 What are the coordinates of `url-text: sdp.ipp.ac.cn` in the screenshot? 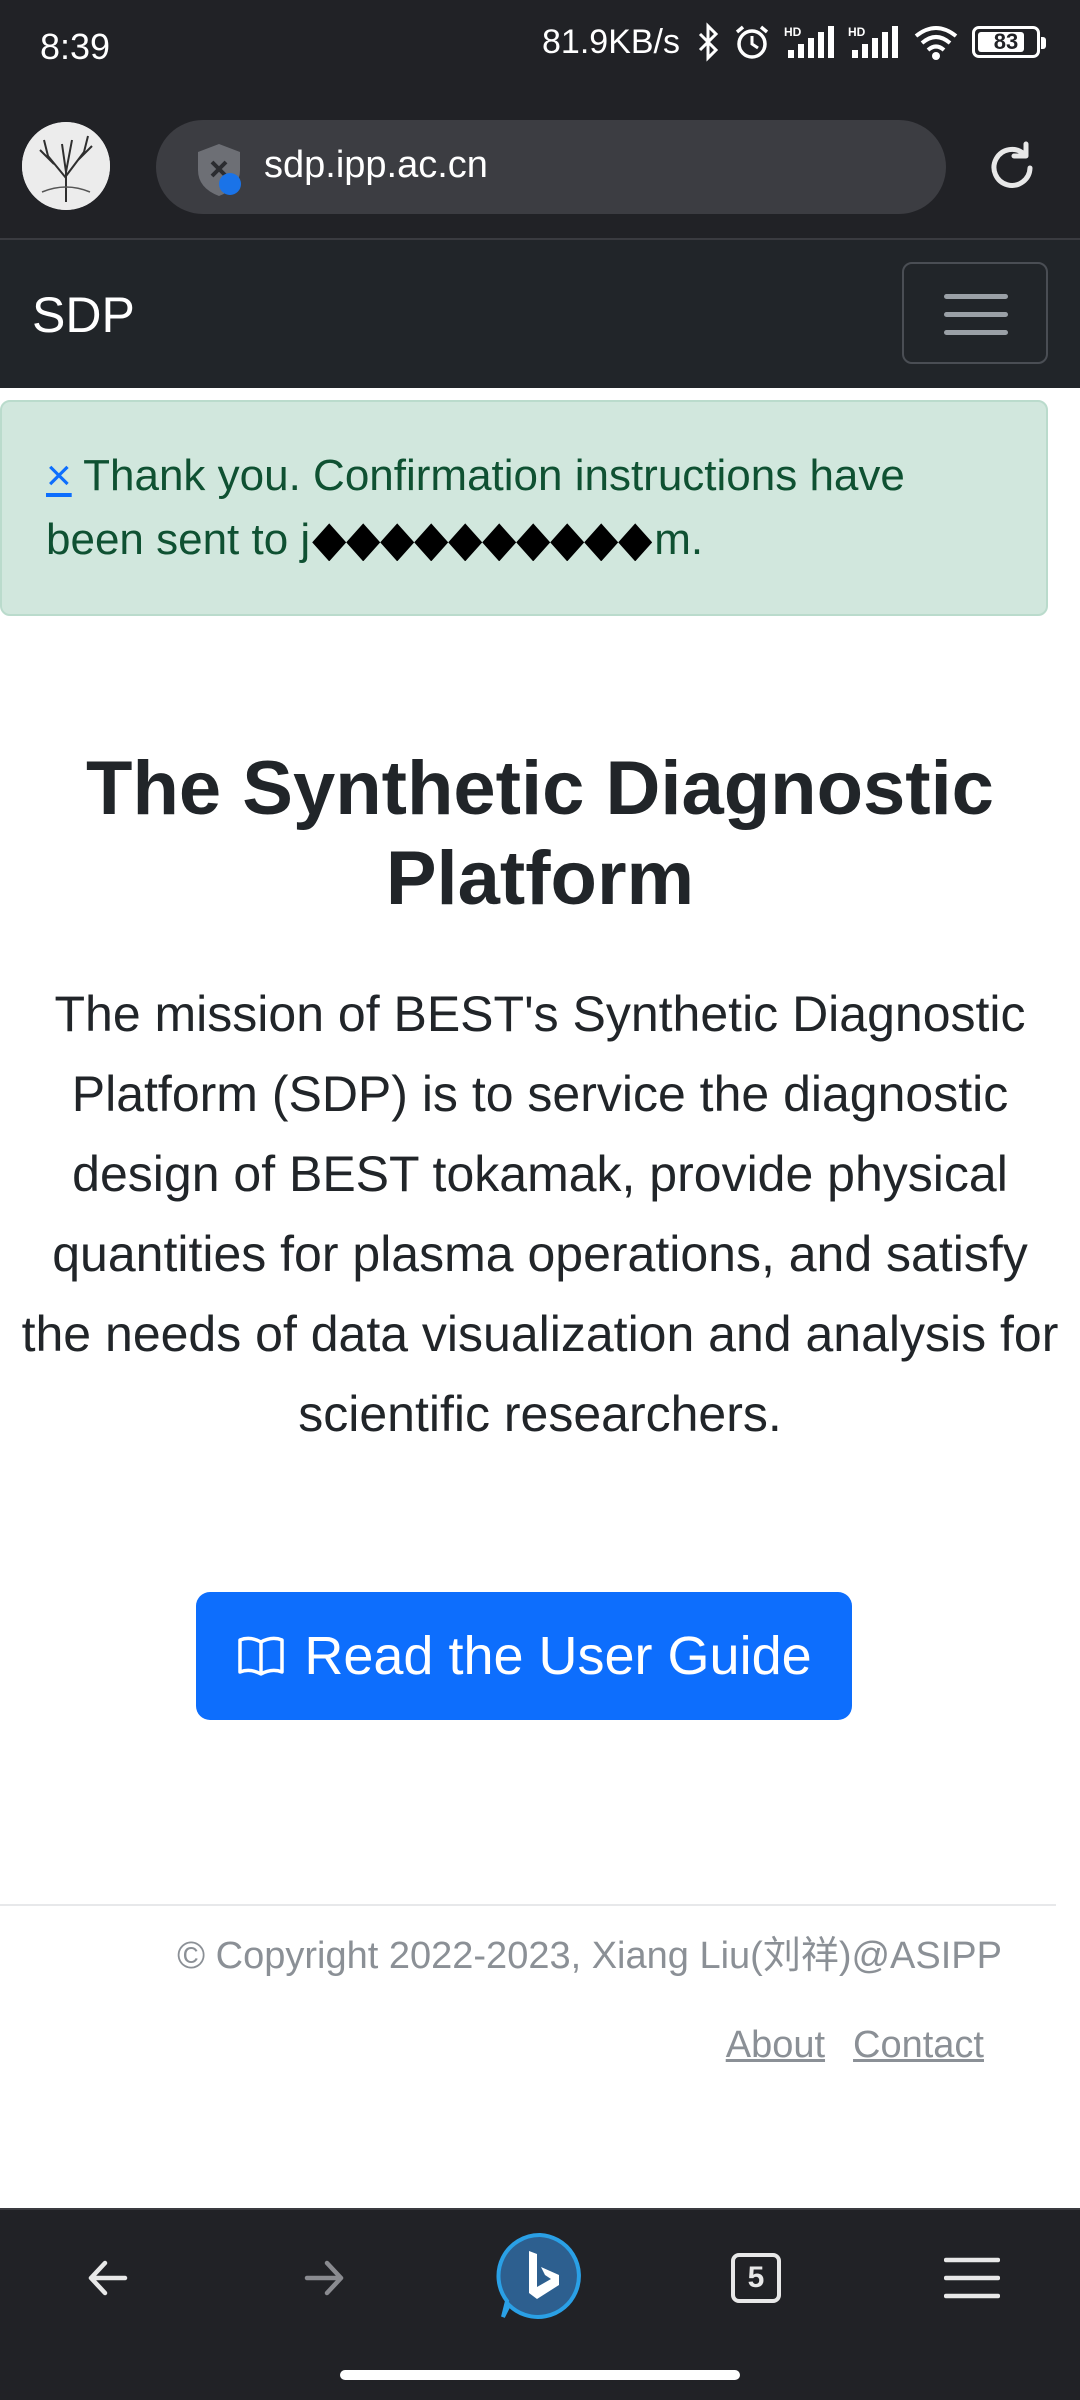 It's located at (376, 165).